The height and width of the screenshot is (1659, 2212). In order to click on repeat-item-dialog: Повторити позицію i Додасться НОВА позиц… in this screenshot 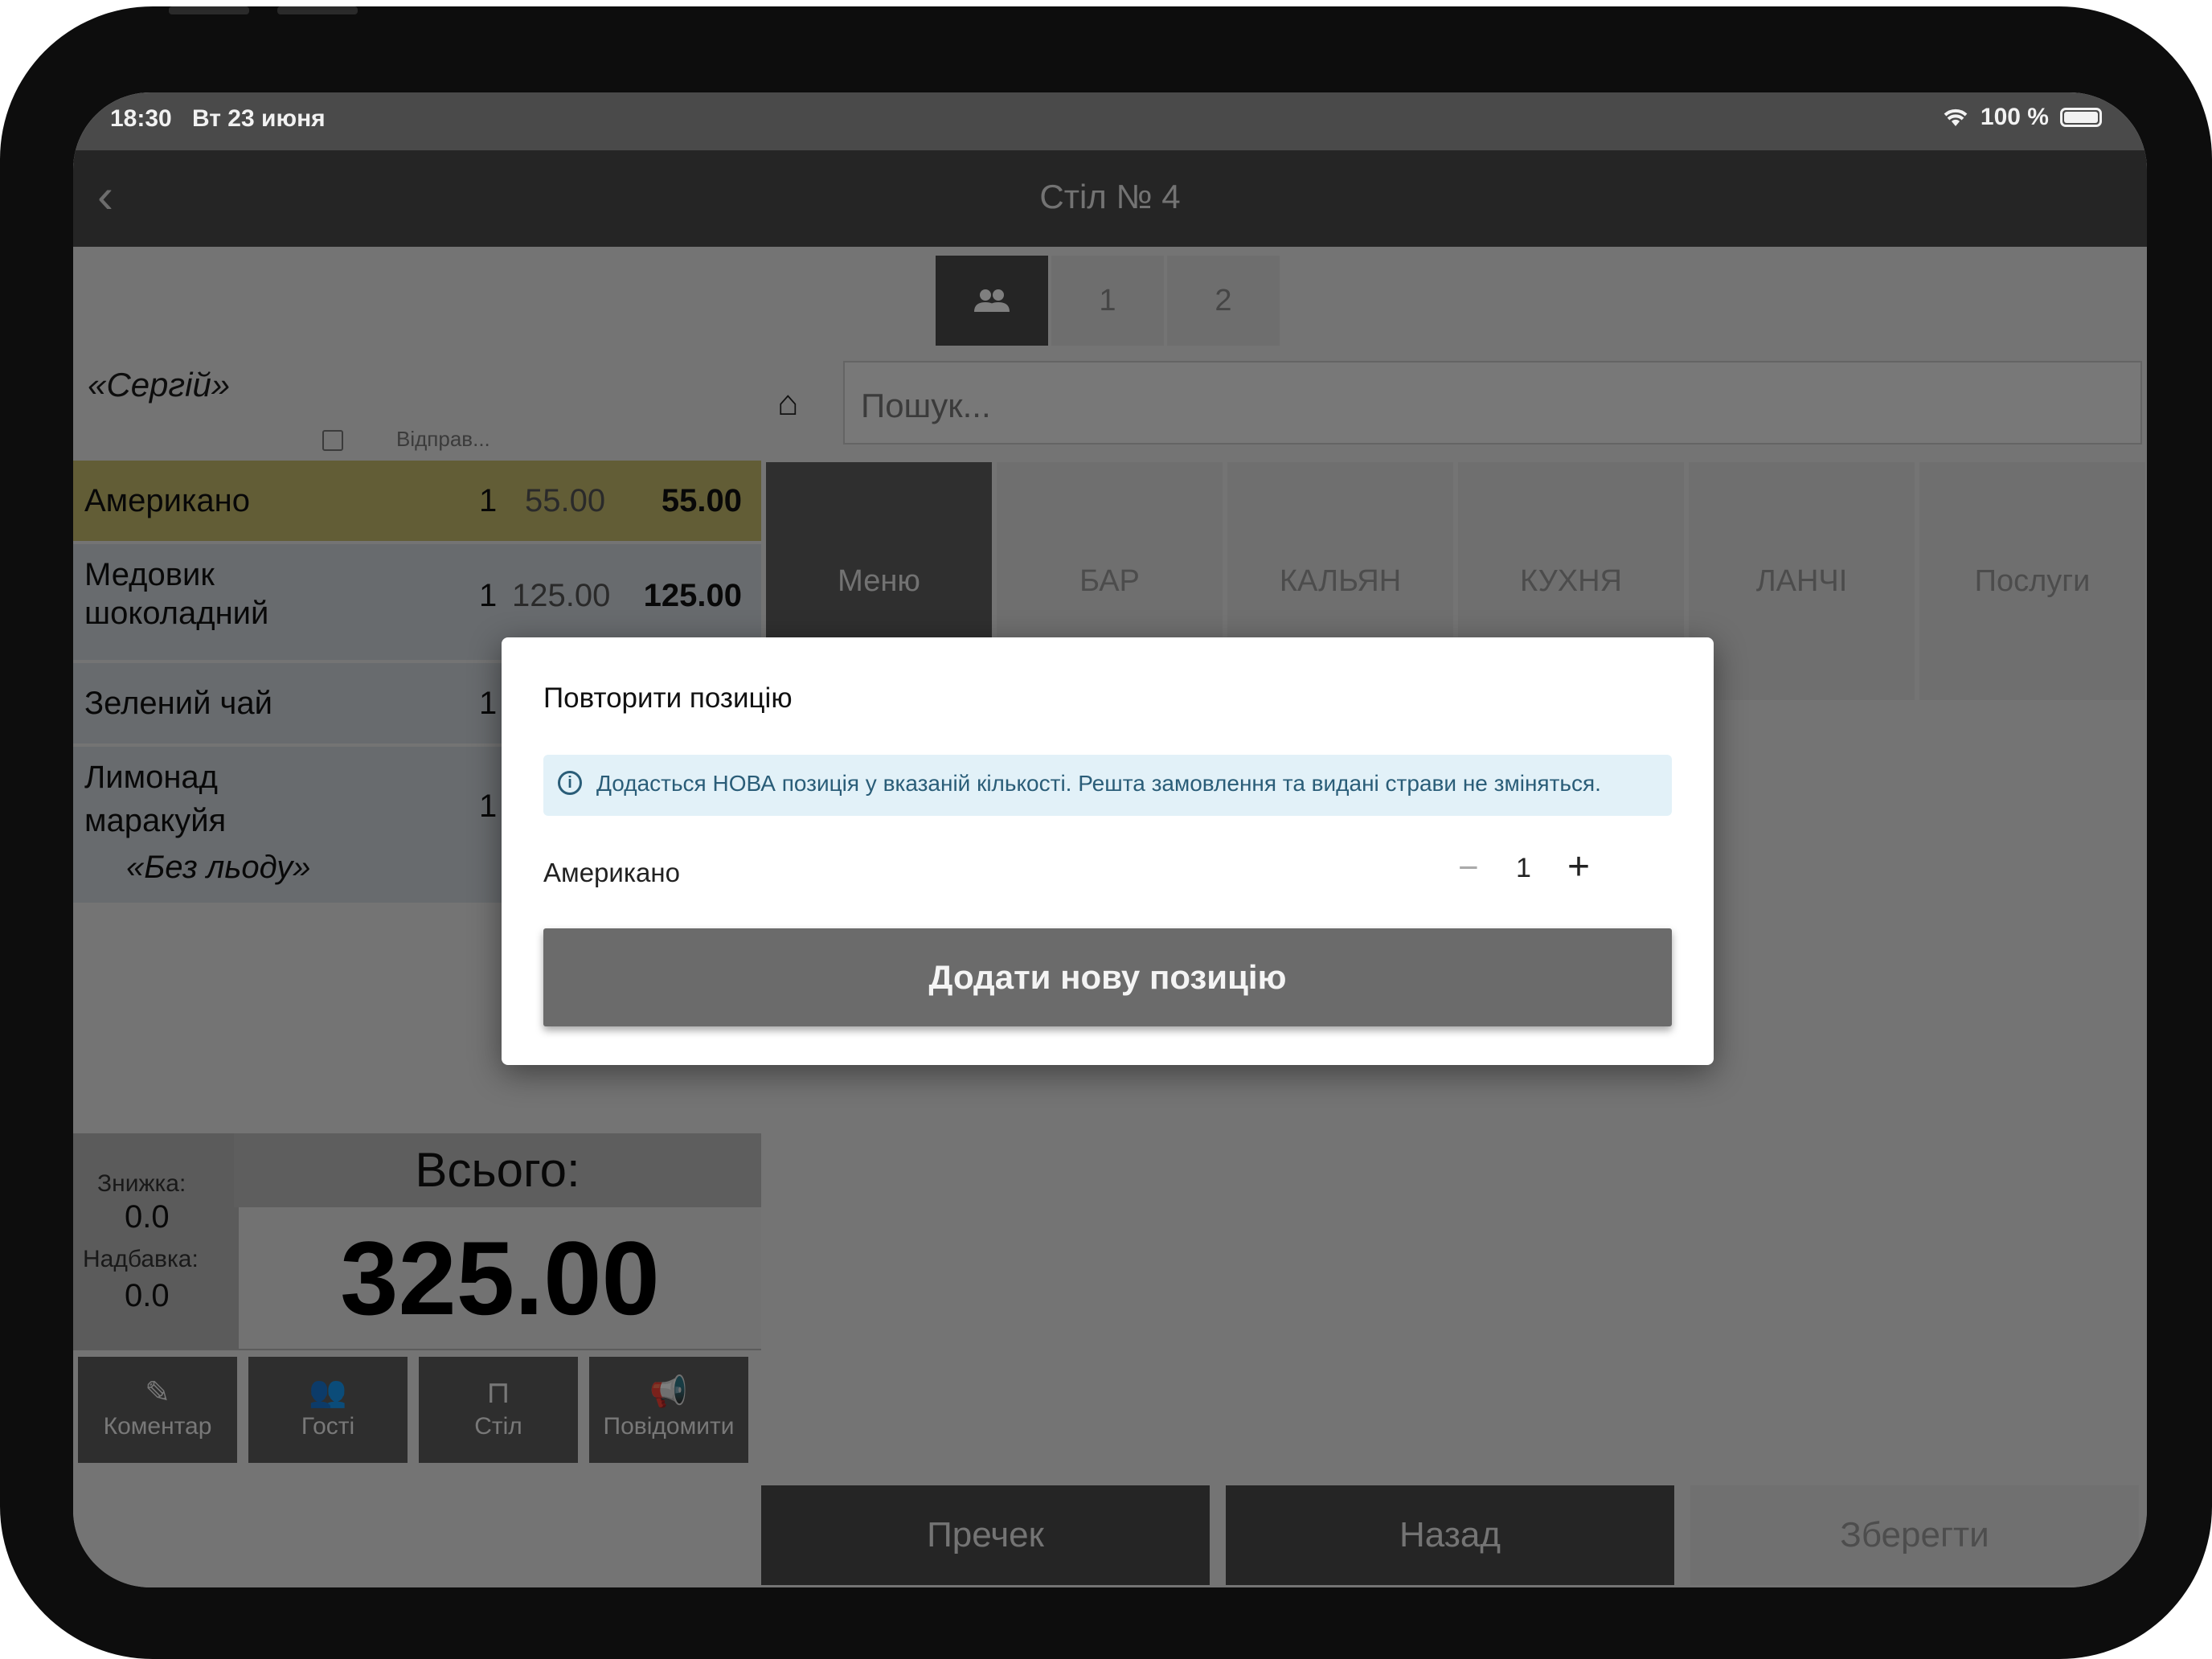, I will do `click(1108, 851)`.